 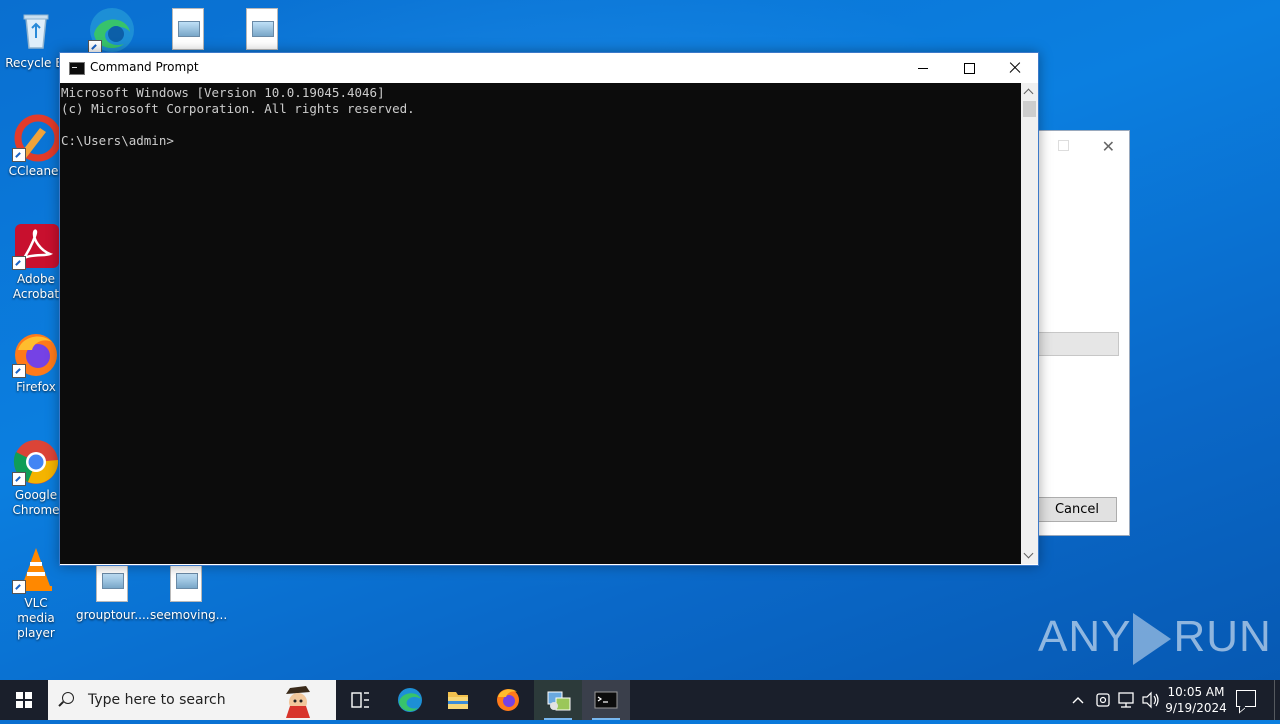 I want to click on desktop-icon-label: Firefox, so click(x=36, y=387).